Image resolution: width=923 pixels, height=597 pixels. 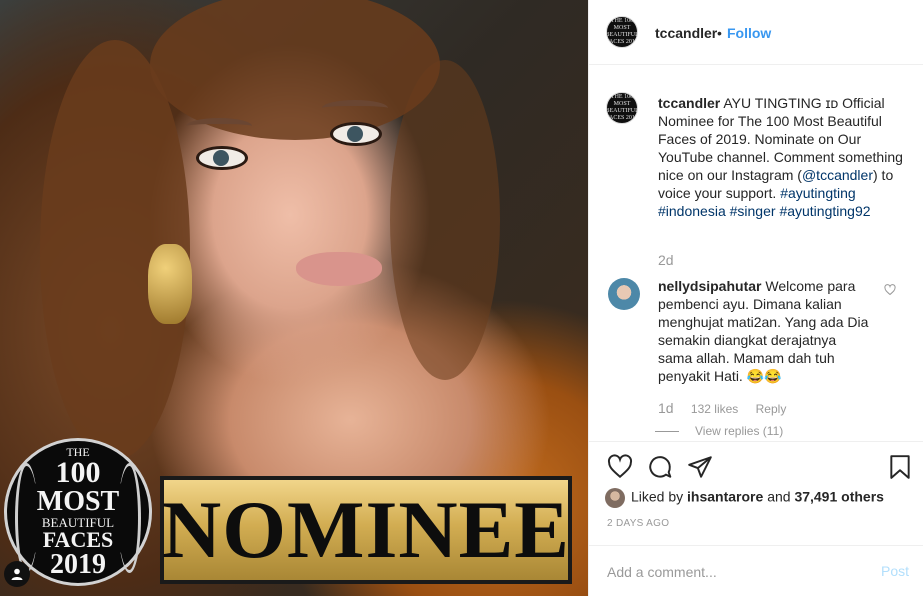 What do you see at coordinates (714, 409) in the screenshot?
I see `comment-likes: 132 likes` at bounding box center [714, 409].